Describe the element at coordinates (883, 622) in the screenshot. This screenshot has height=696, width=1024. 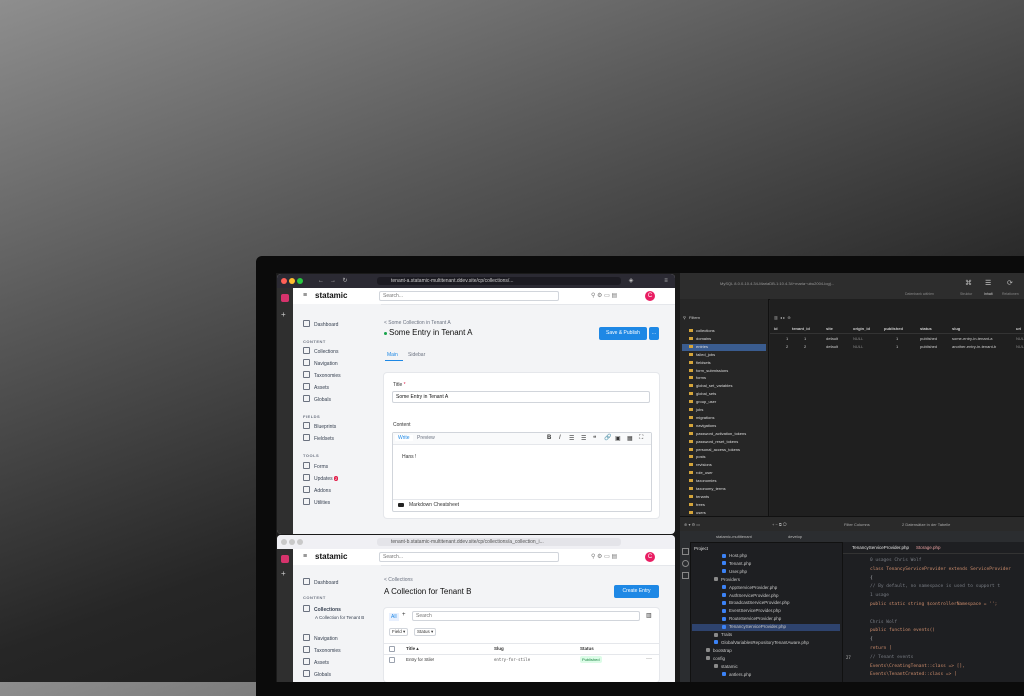
I see `code-line: Chris Wolf` at that location.